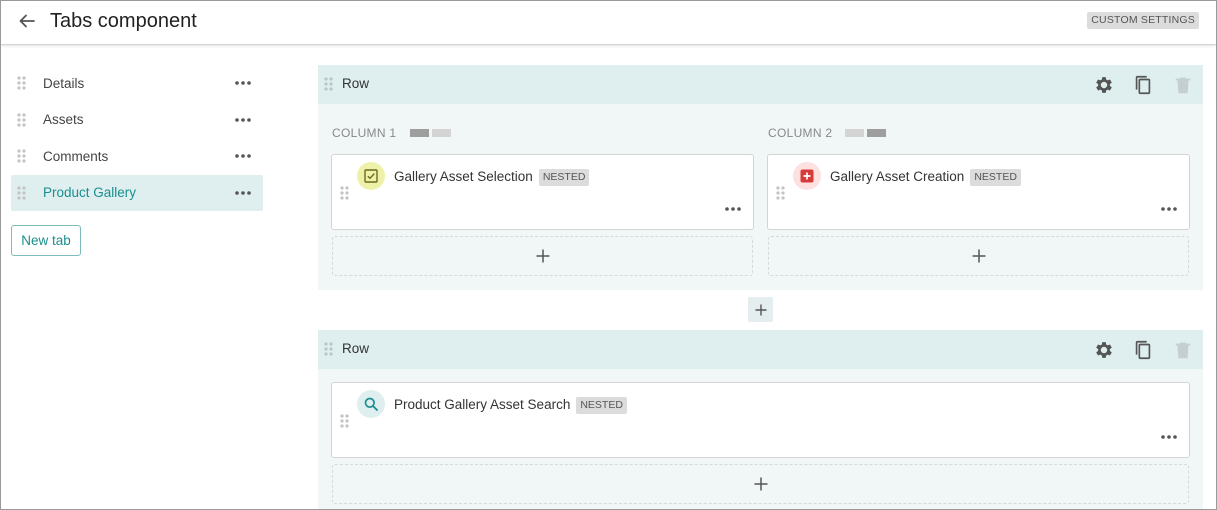  I want to click on card-title: Gallery Asset Selection NESTED, so click(492, 177).